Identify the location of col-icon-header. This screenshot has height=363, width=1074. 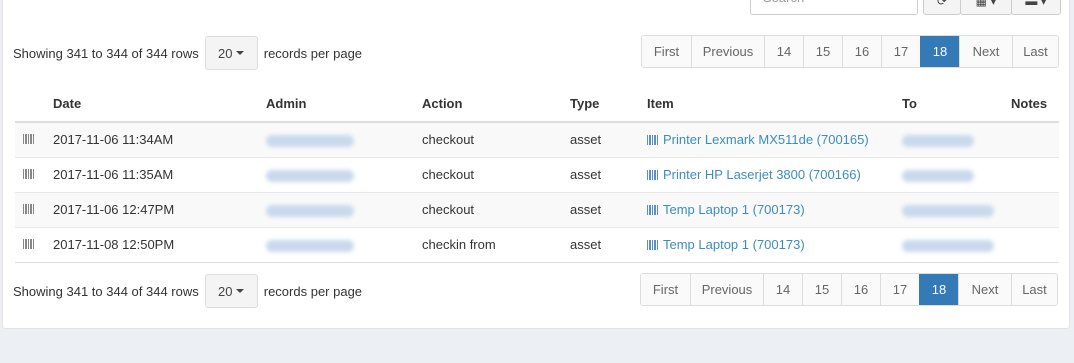
(30, 104).